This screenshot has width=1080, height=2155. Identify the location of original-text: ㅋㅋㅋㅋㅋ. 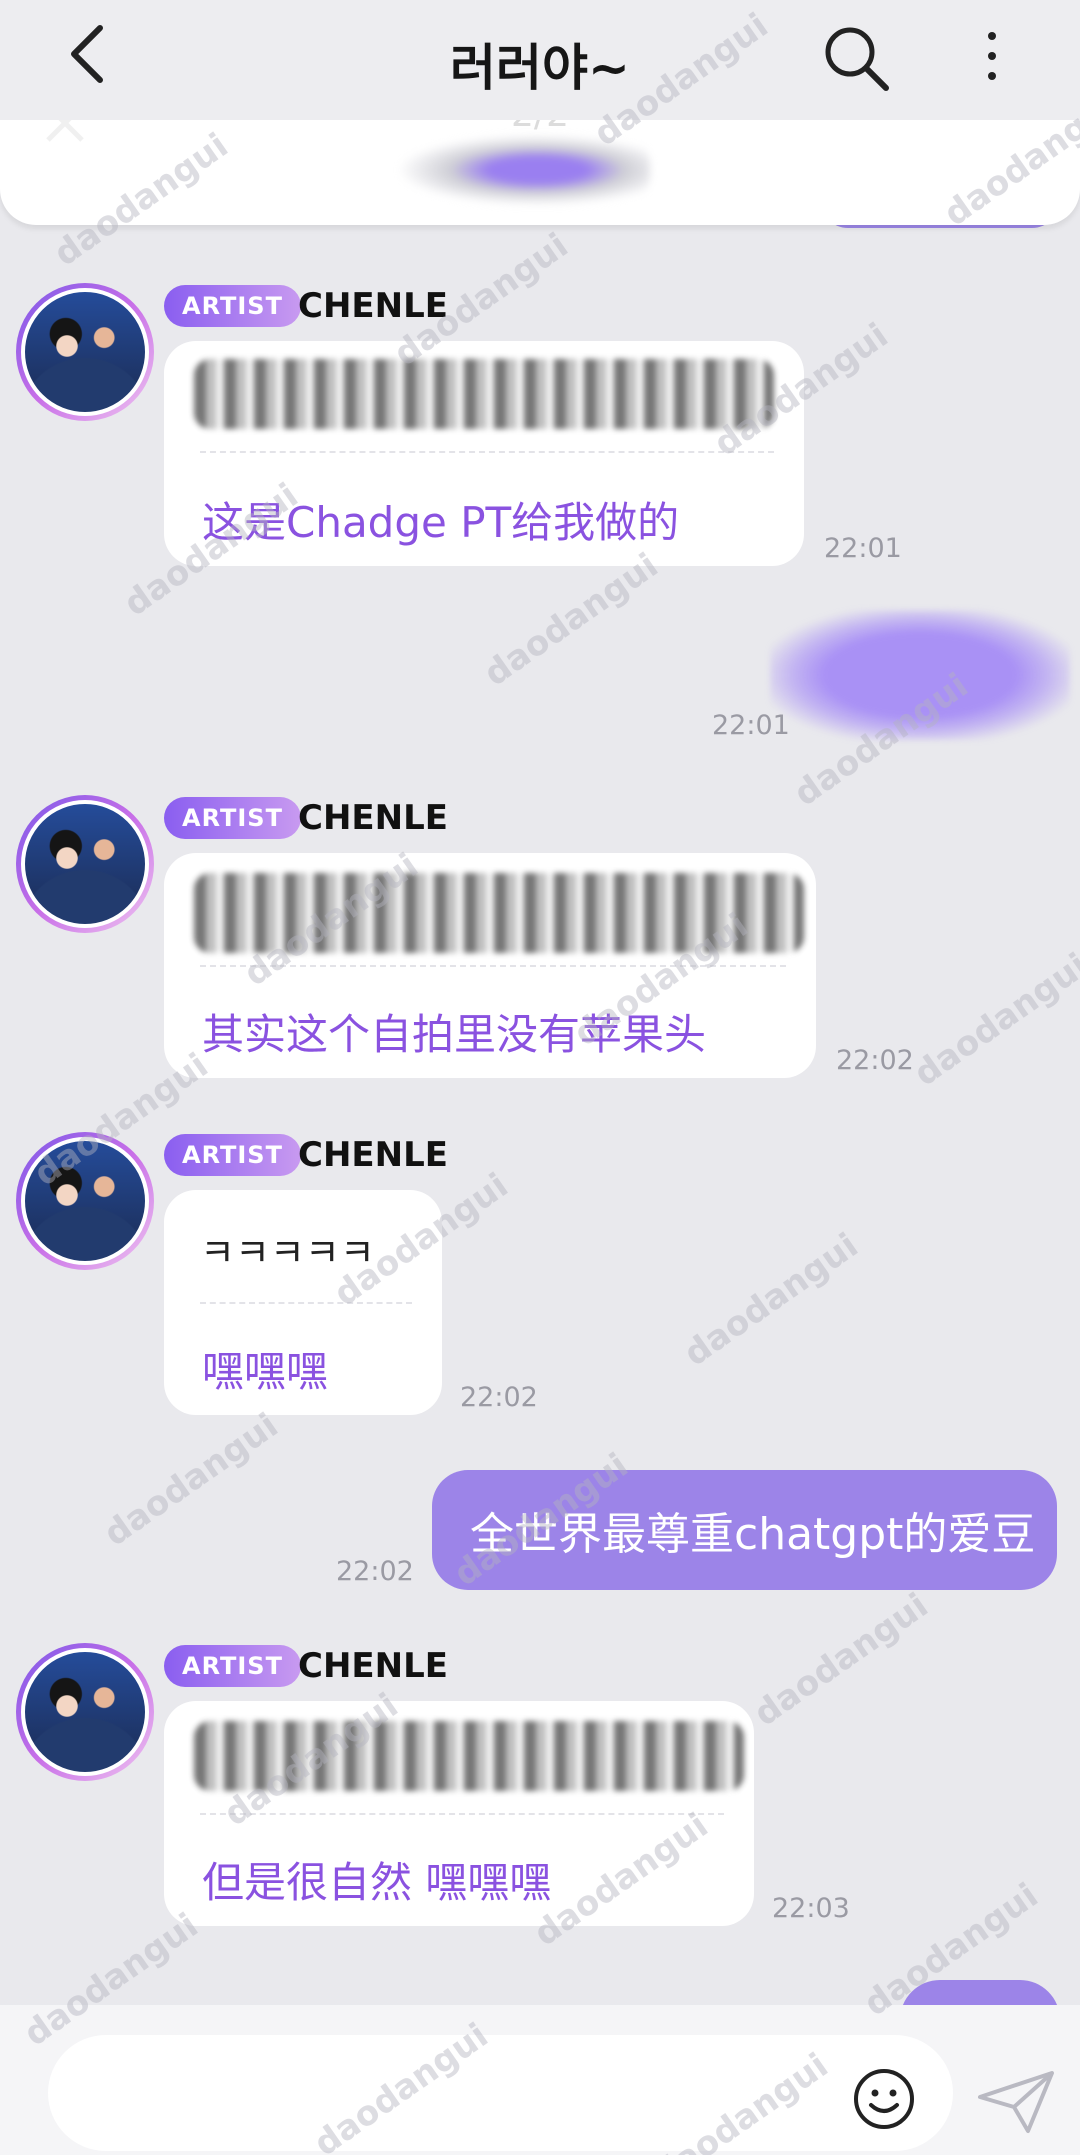
(287, 1253).